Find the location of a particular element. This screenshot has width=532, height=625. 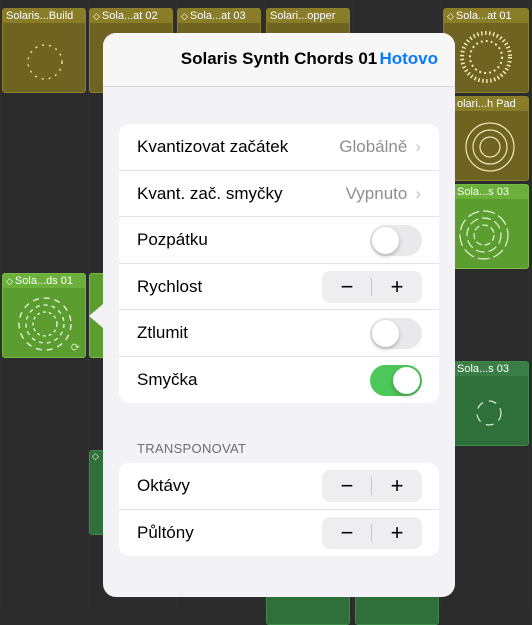

semitones-stepper: − + is located at coordinates (372, 532).